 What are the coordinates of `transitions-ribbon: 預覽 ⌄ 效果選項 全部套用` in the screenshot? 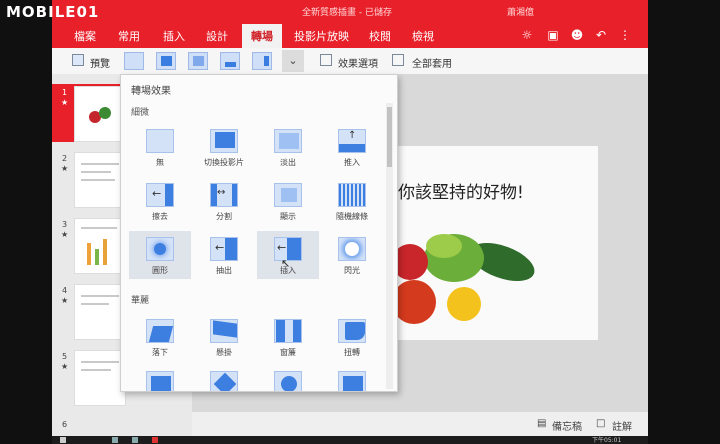 It's located at (350, 61).